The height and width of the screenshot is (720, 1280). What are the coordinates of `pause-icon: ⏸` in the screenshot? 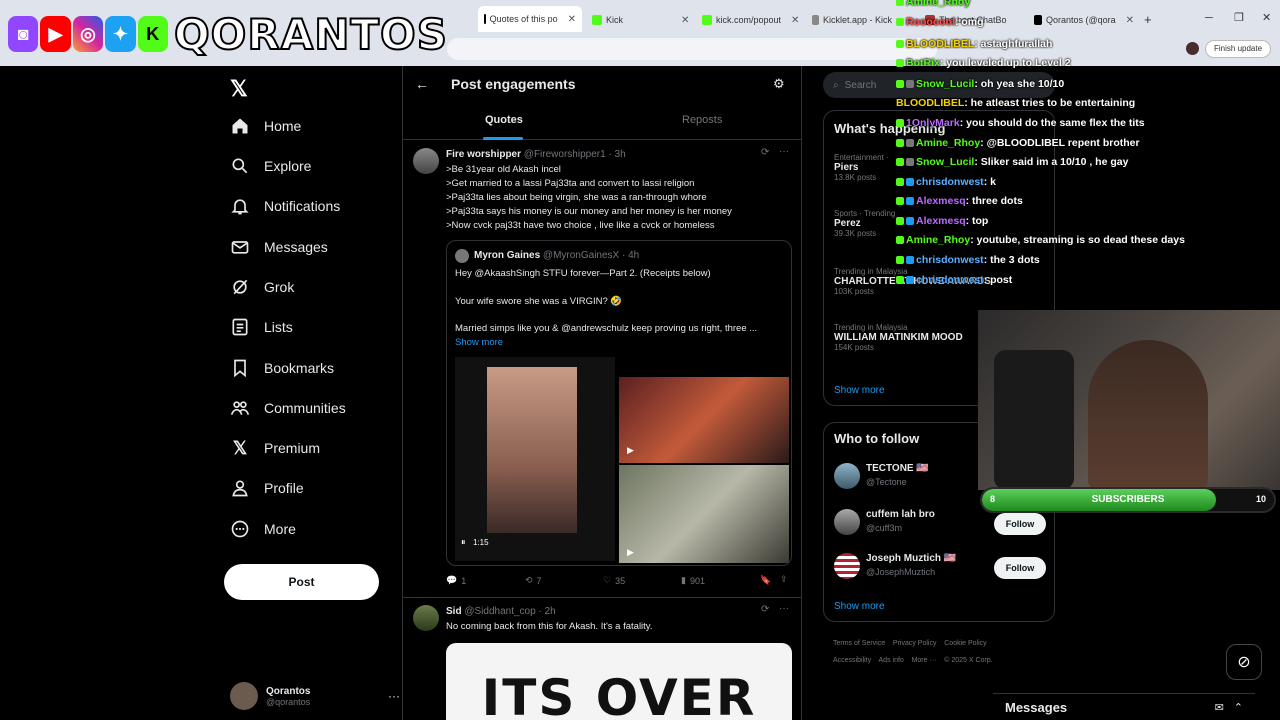 It's located at (463, 542).